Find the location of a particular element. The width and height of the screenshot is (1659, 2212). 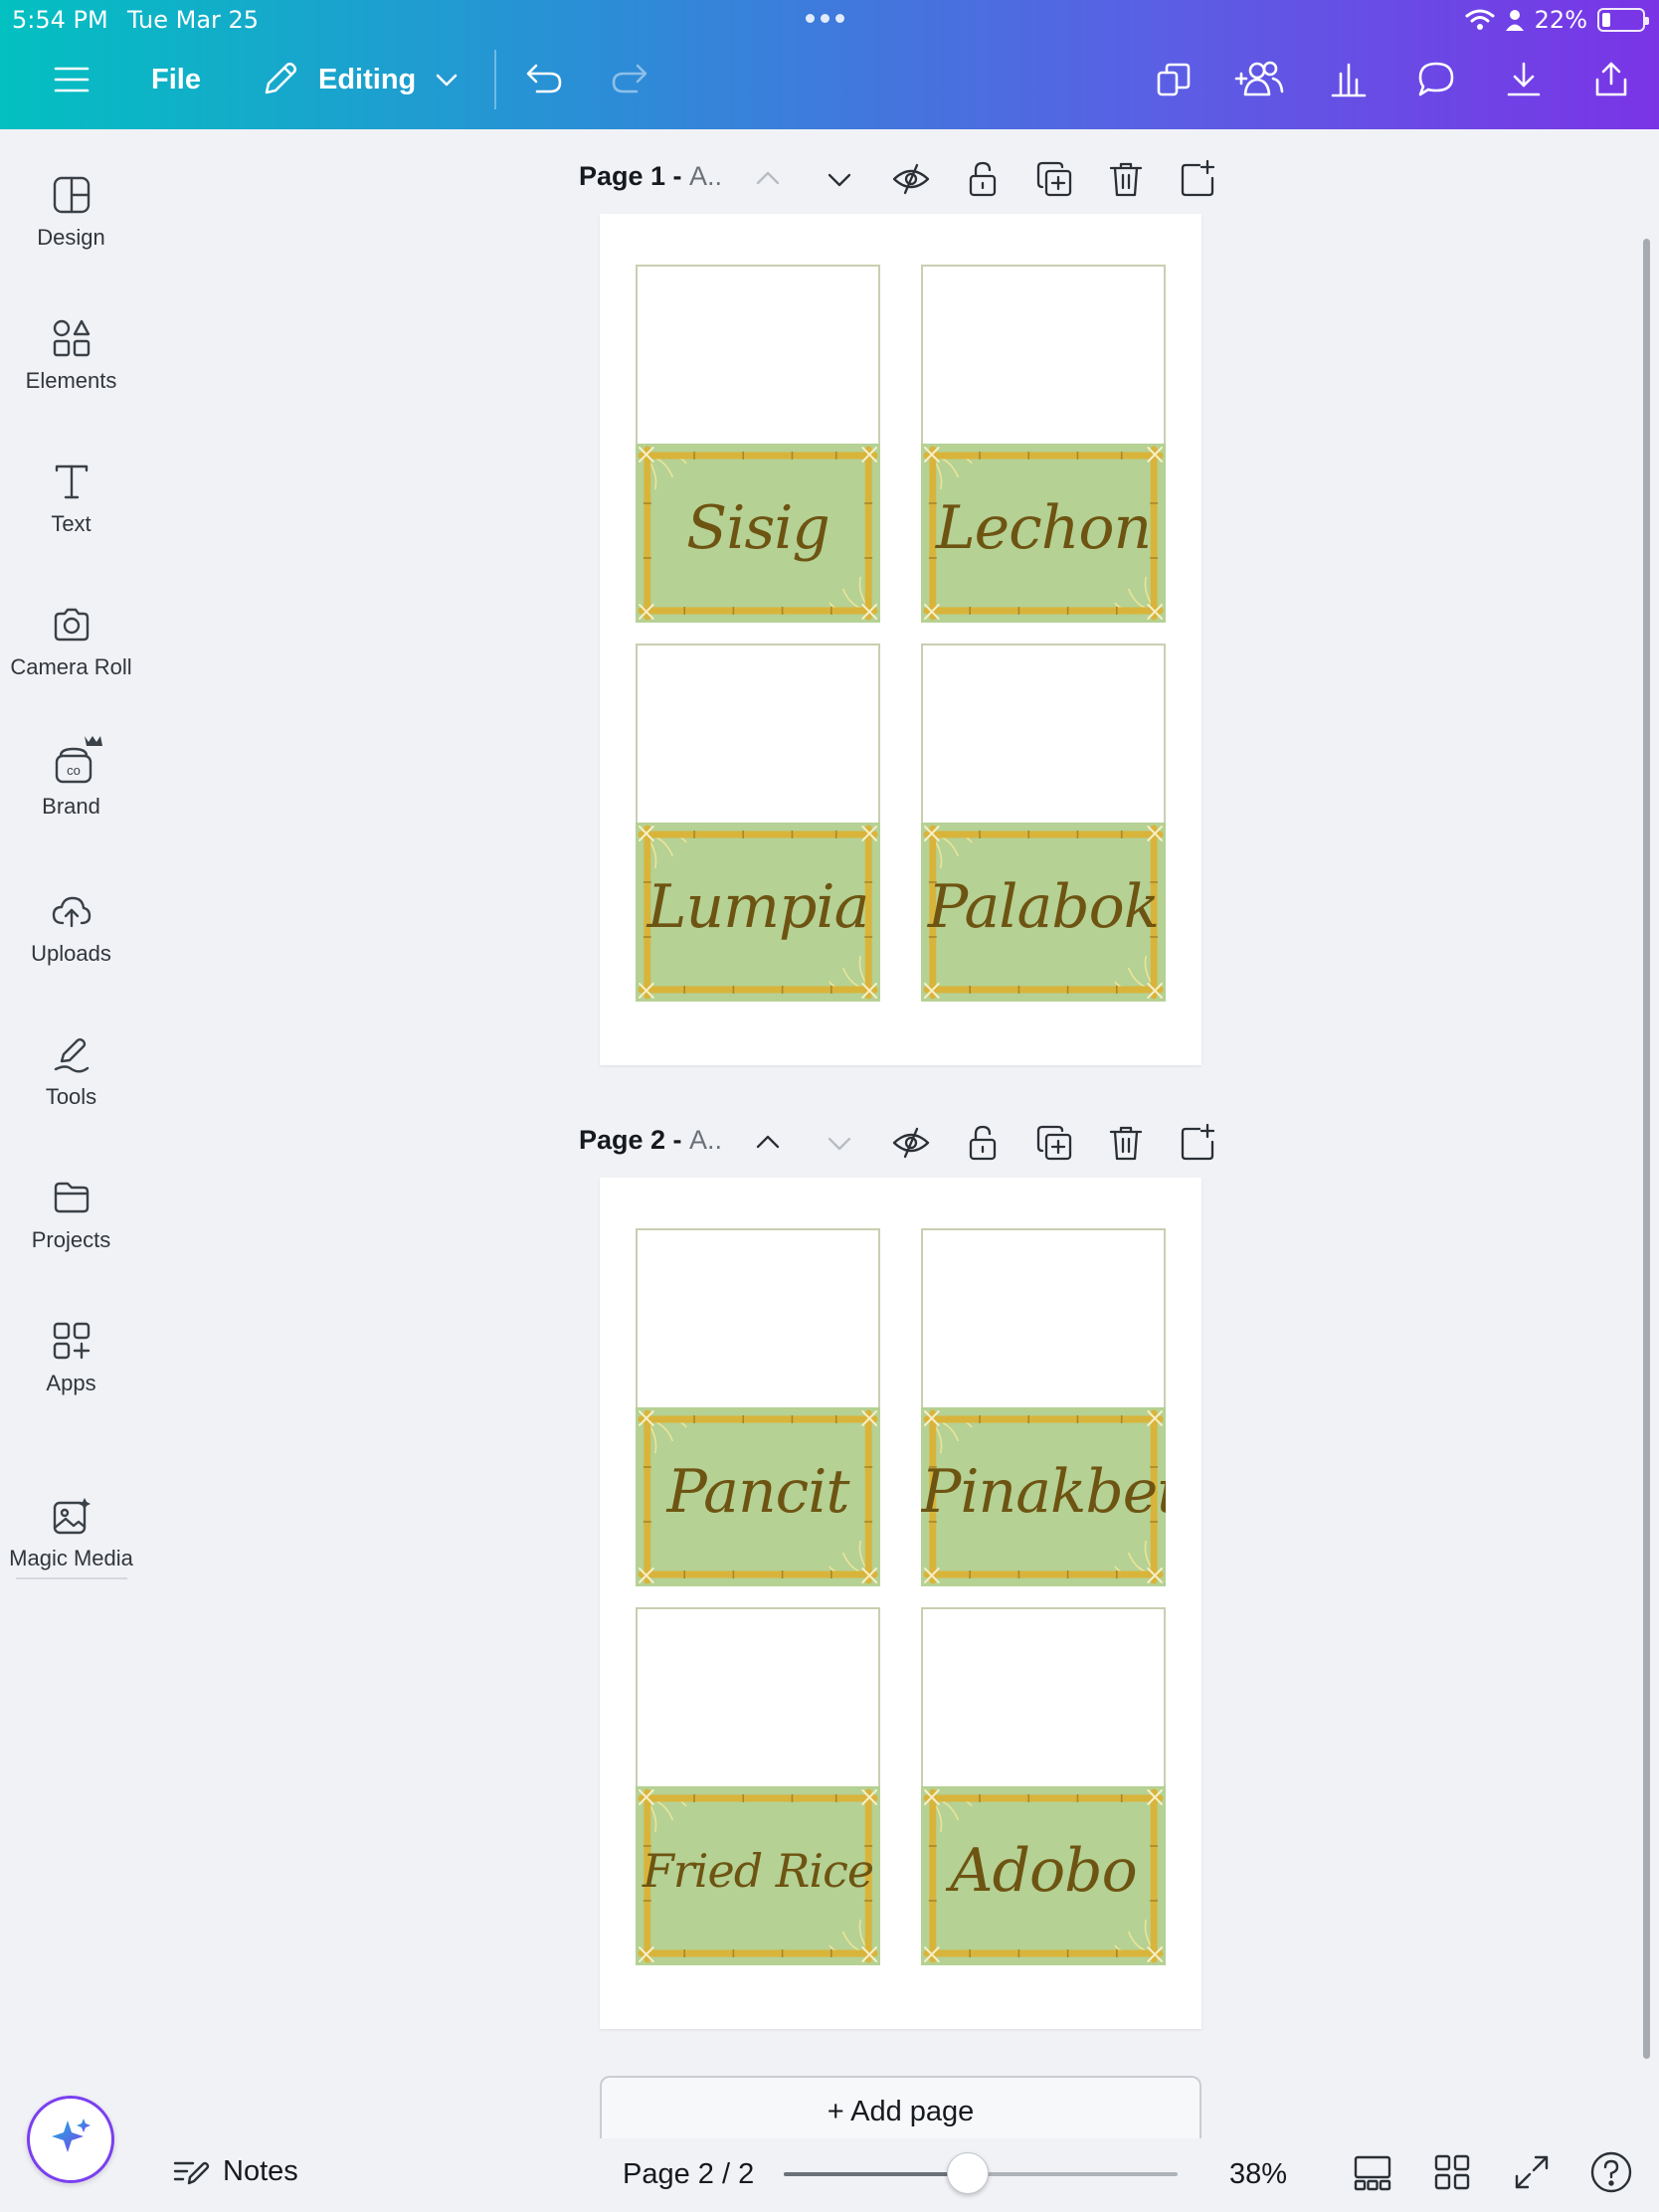

page-1-header: Page 1 - A.. is located at coordinates (897, 176).